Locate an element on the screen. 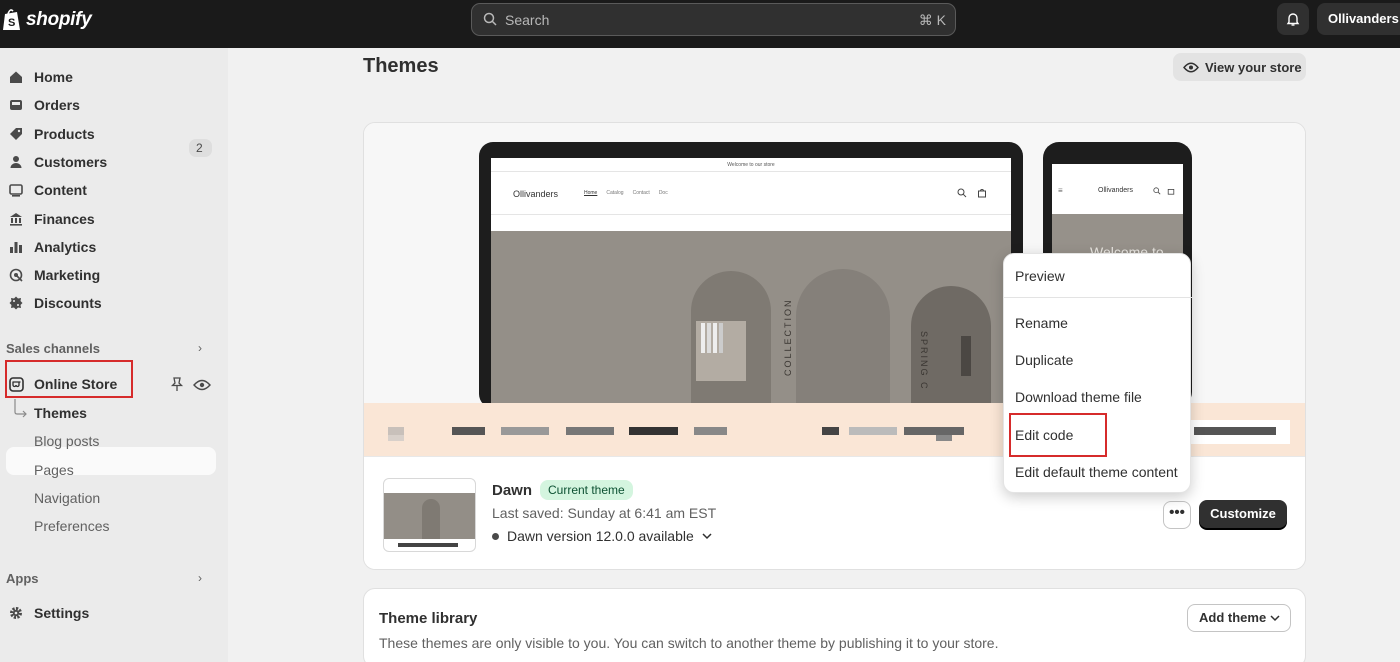  add-theme-button: Add theme is located at coordinates (1239, 618).